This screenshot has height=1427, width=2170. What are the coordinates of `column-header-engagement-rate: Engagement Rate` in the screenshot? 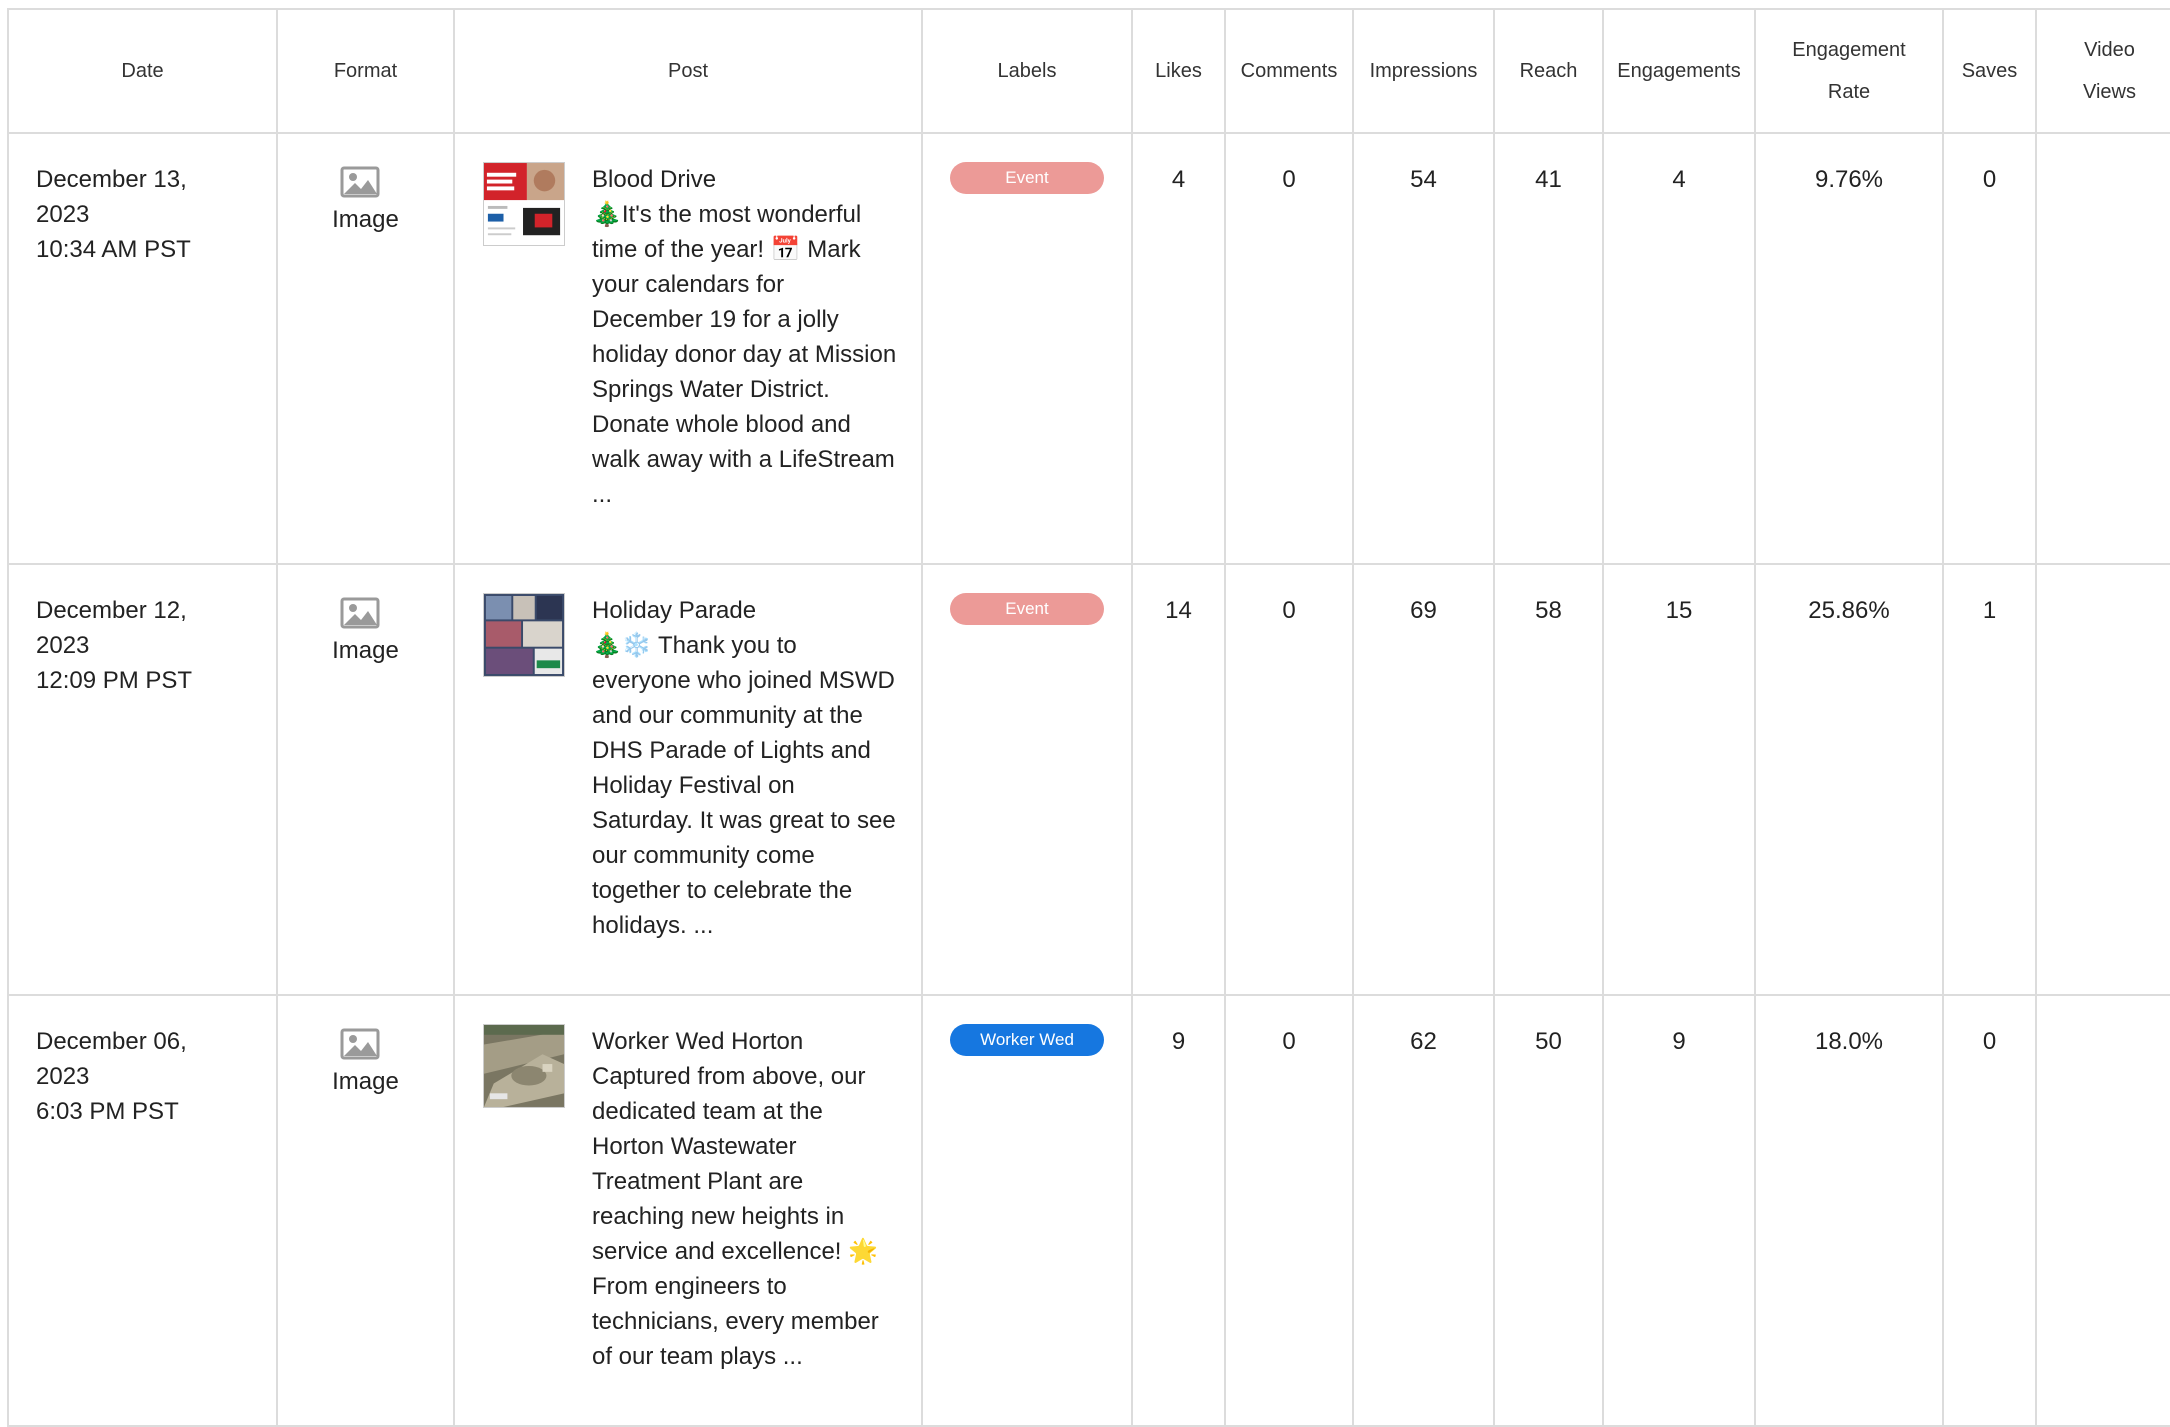 It's located at (1849, 71).